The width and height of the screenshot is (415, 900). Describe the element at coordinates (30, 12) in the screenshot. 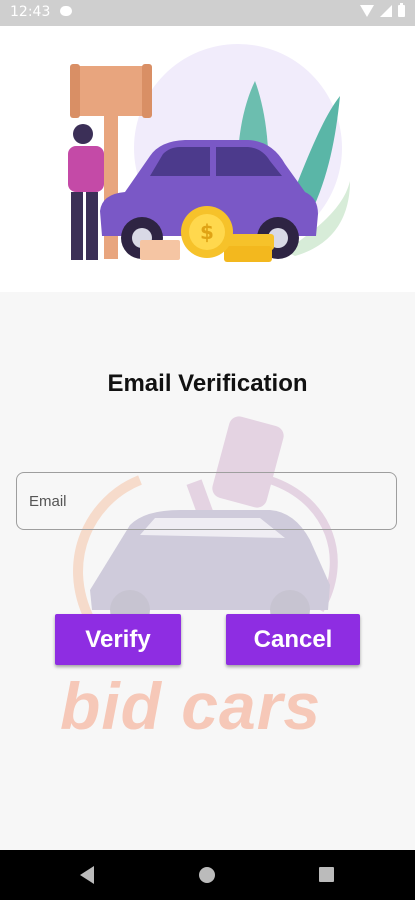

I see `status-time: 12:43` at that location.